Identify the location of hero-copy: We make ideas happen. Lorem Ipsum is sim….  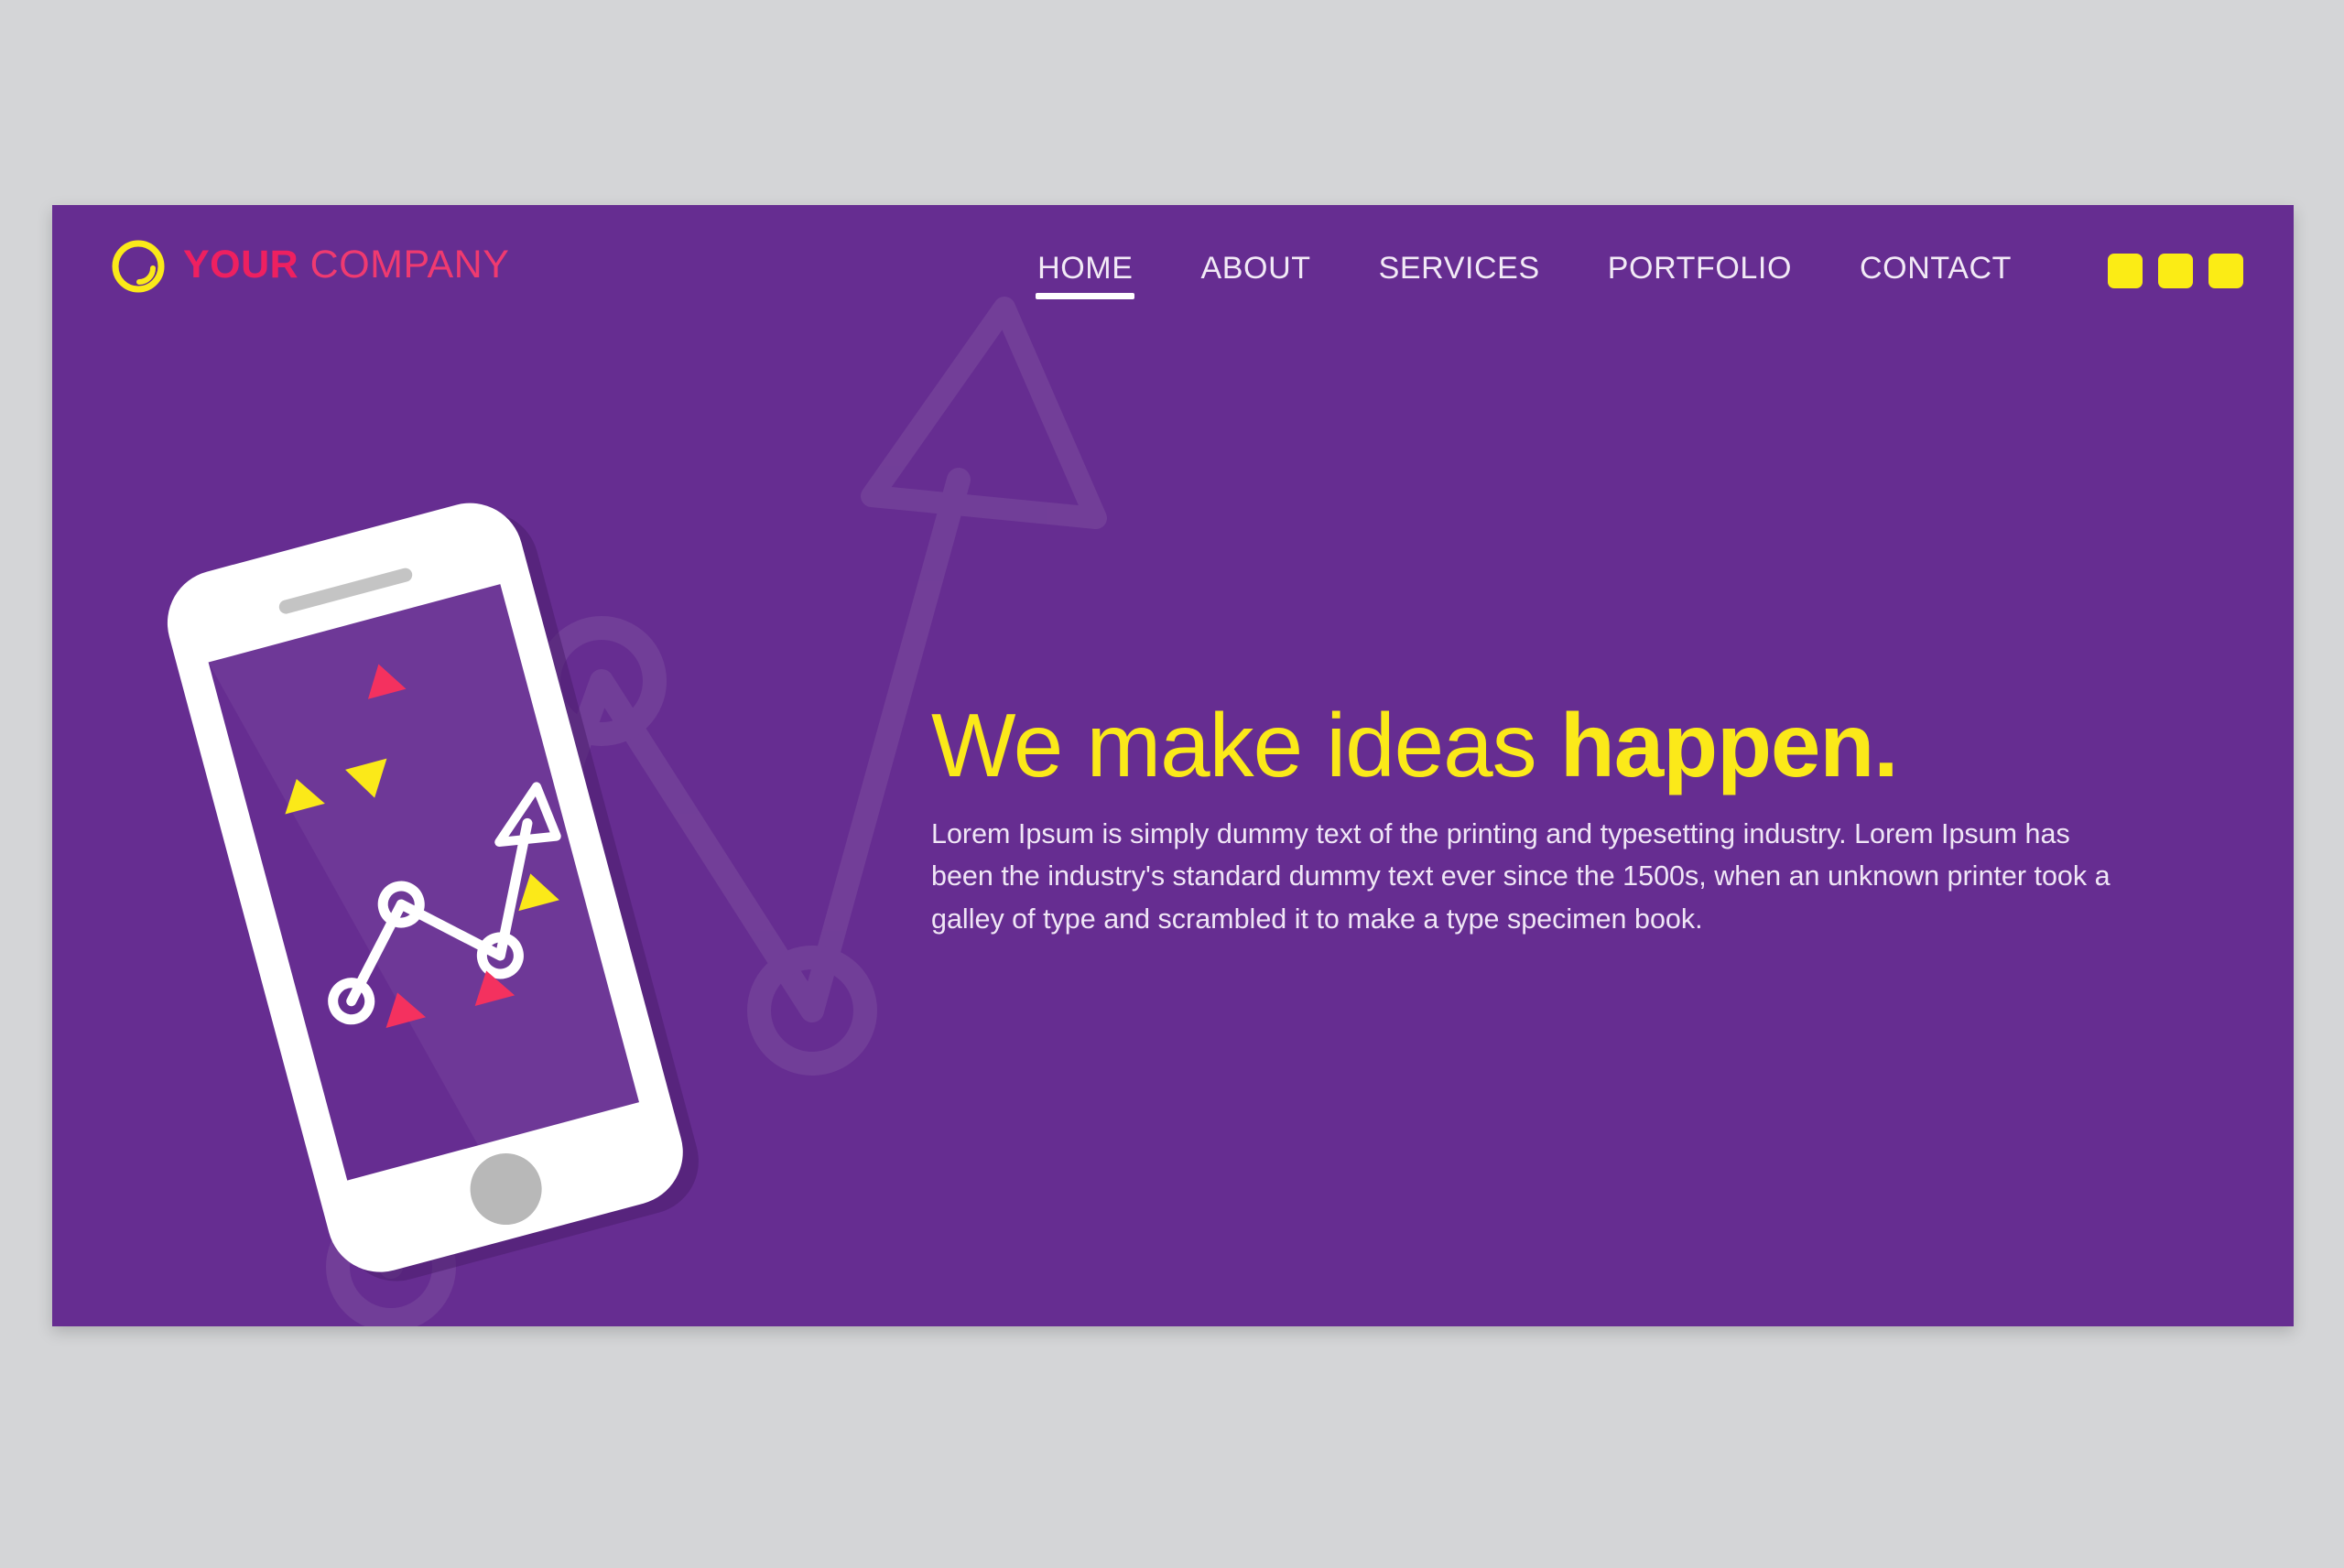
(1572, 819).